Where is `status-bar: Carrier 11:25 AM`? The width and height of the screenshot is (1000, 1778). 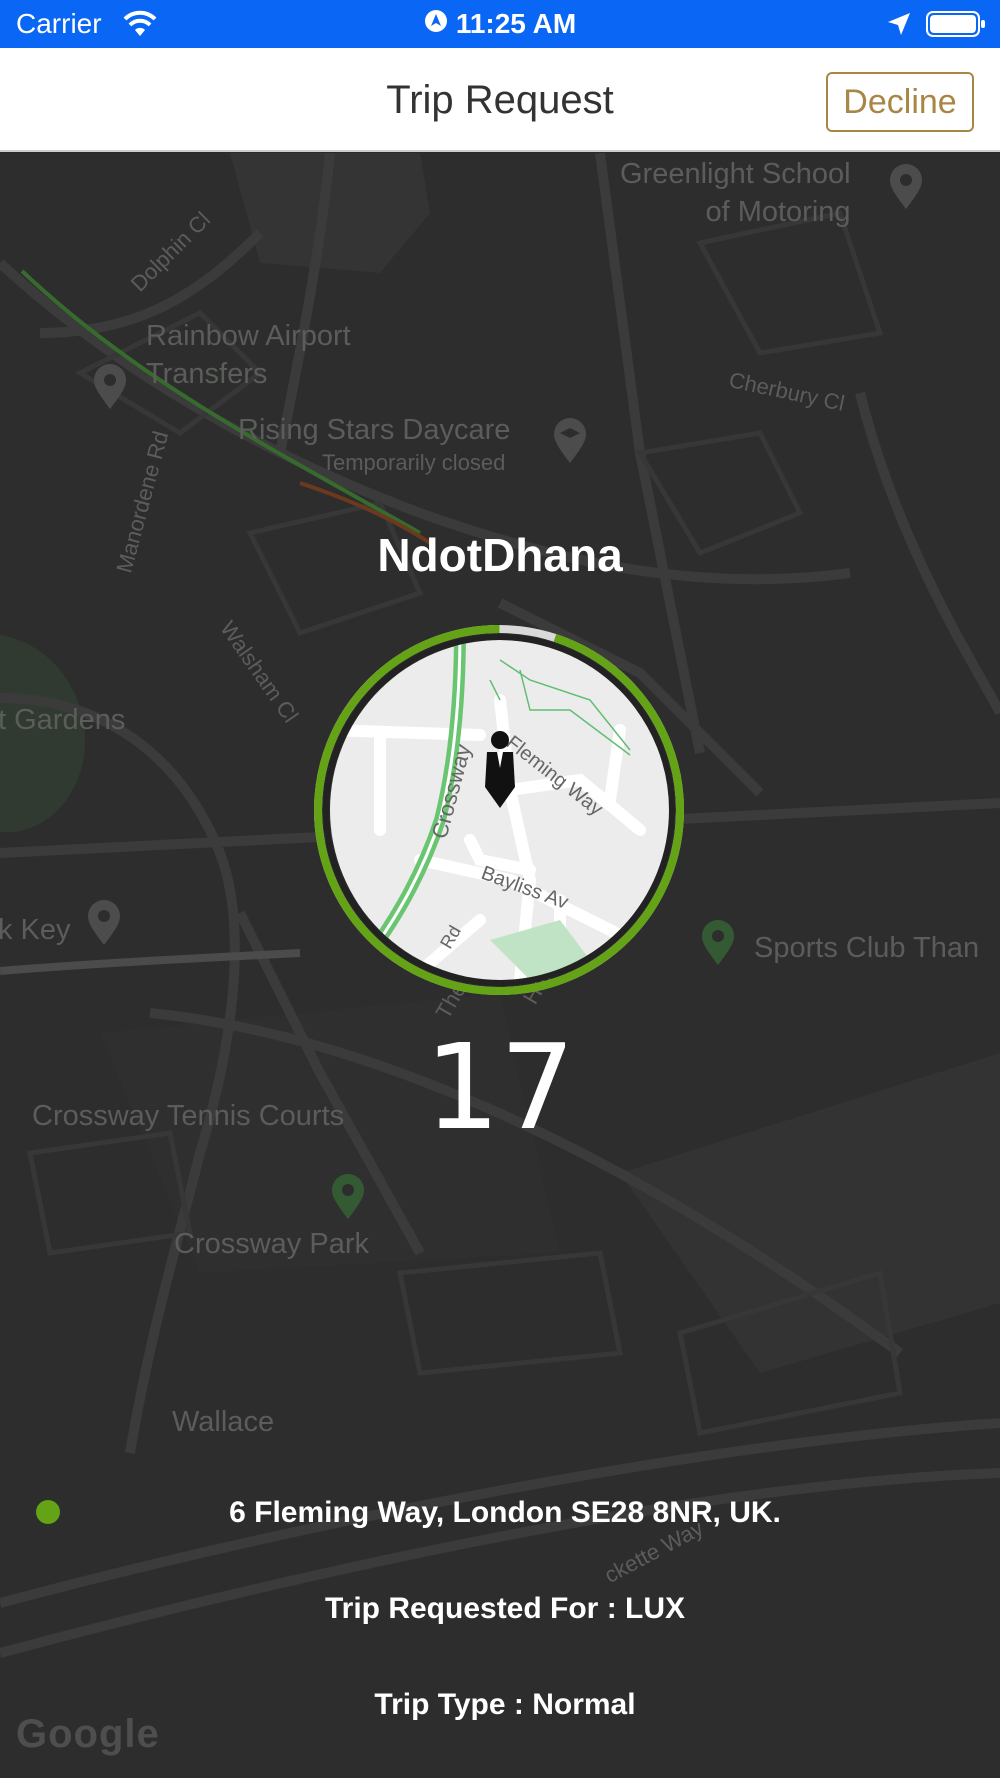 status-bar: Carrier 11:25 AM is located at coordinates (500, 24).